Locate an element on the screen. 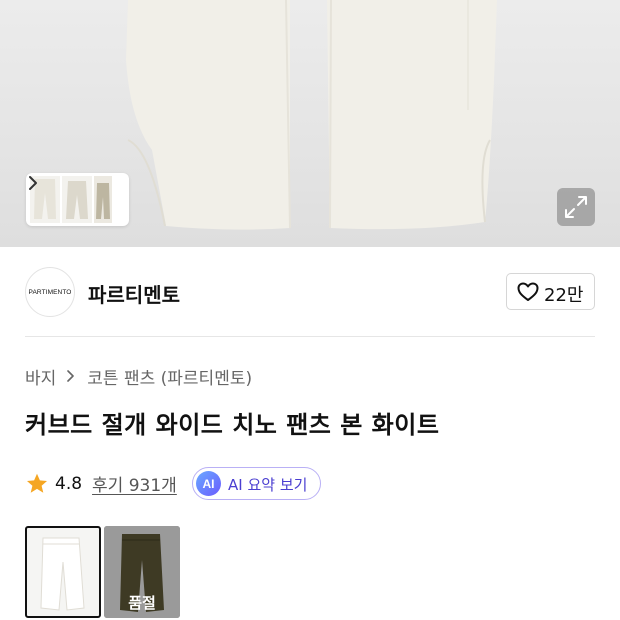  brand-logo: PARTIMENTO is located at coordinates (50, 292).